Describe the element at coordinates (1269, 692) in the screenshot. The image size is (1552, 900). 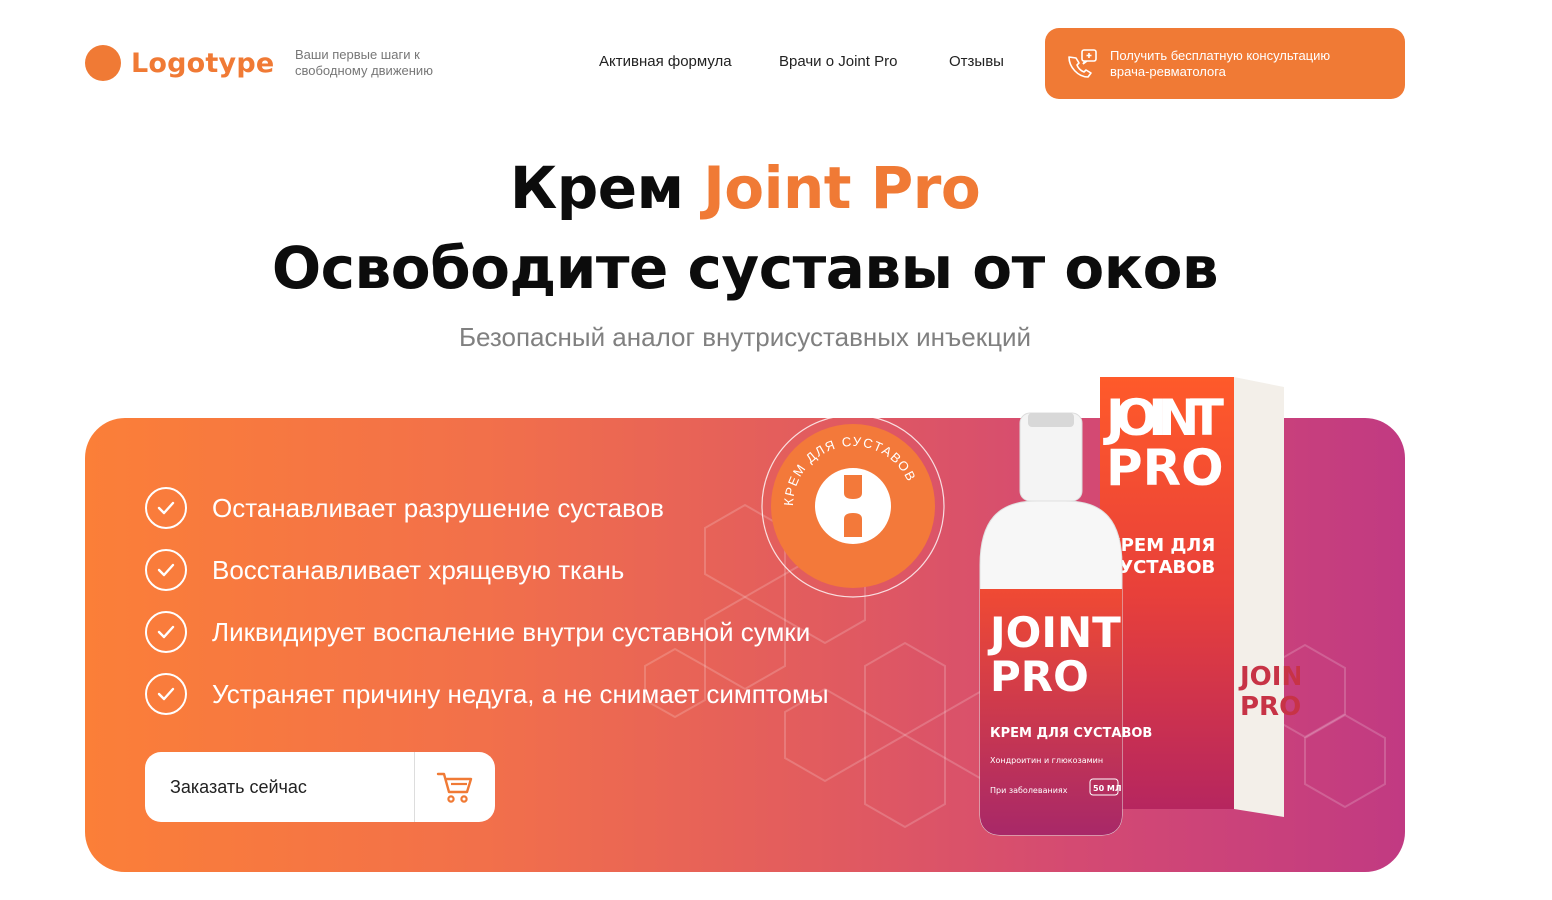
I see `box-side-brand: JOINT PRO` at that location.